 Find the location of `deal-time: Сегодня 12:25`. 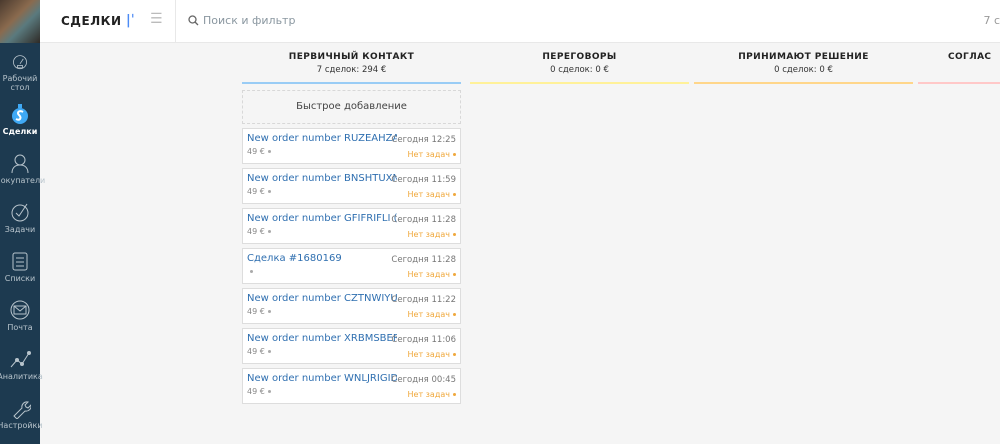

deal-time: Сегодня 12:25 is located at coordinates (423, 140).